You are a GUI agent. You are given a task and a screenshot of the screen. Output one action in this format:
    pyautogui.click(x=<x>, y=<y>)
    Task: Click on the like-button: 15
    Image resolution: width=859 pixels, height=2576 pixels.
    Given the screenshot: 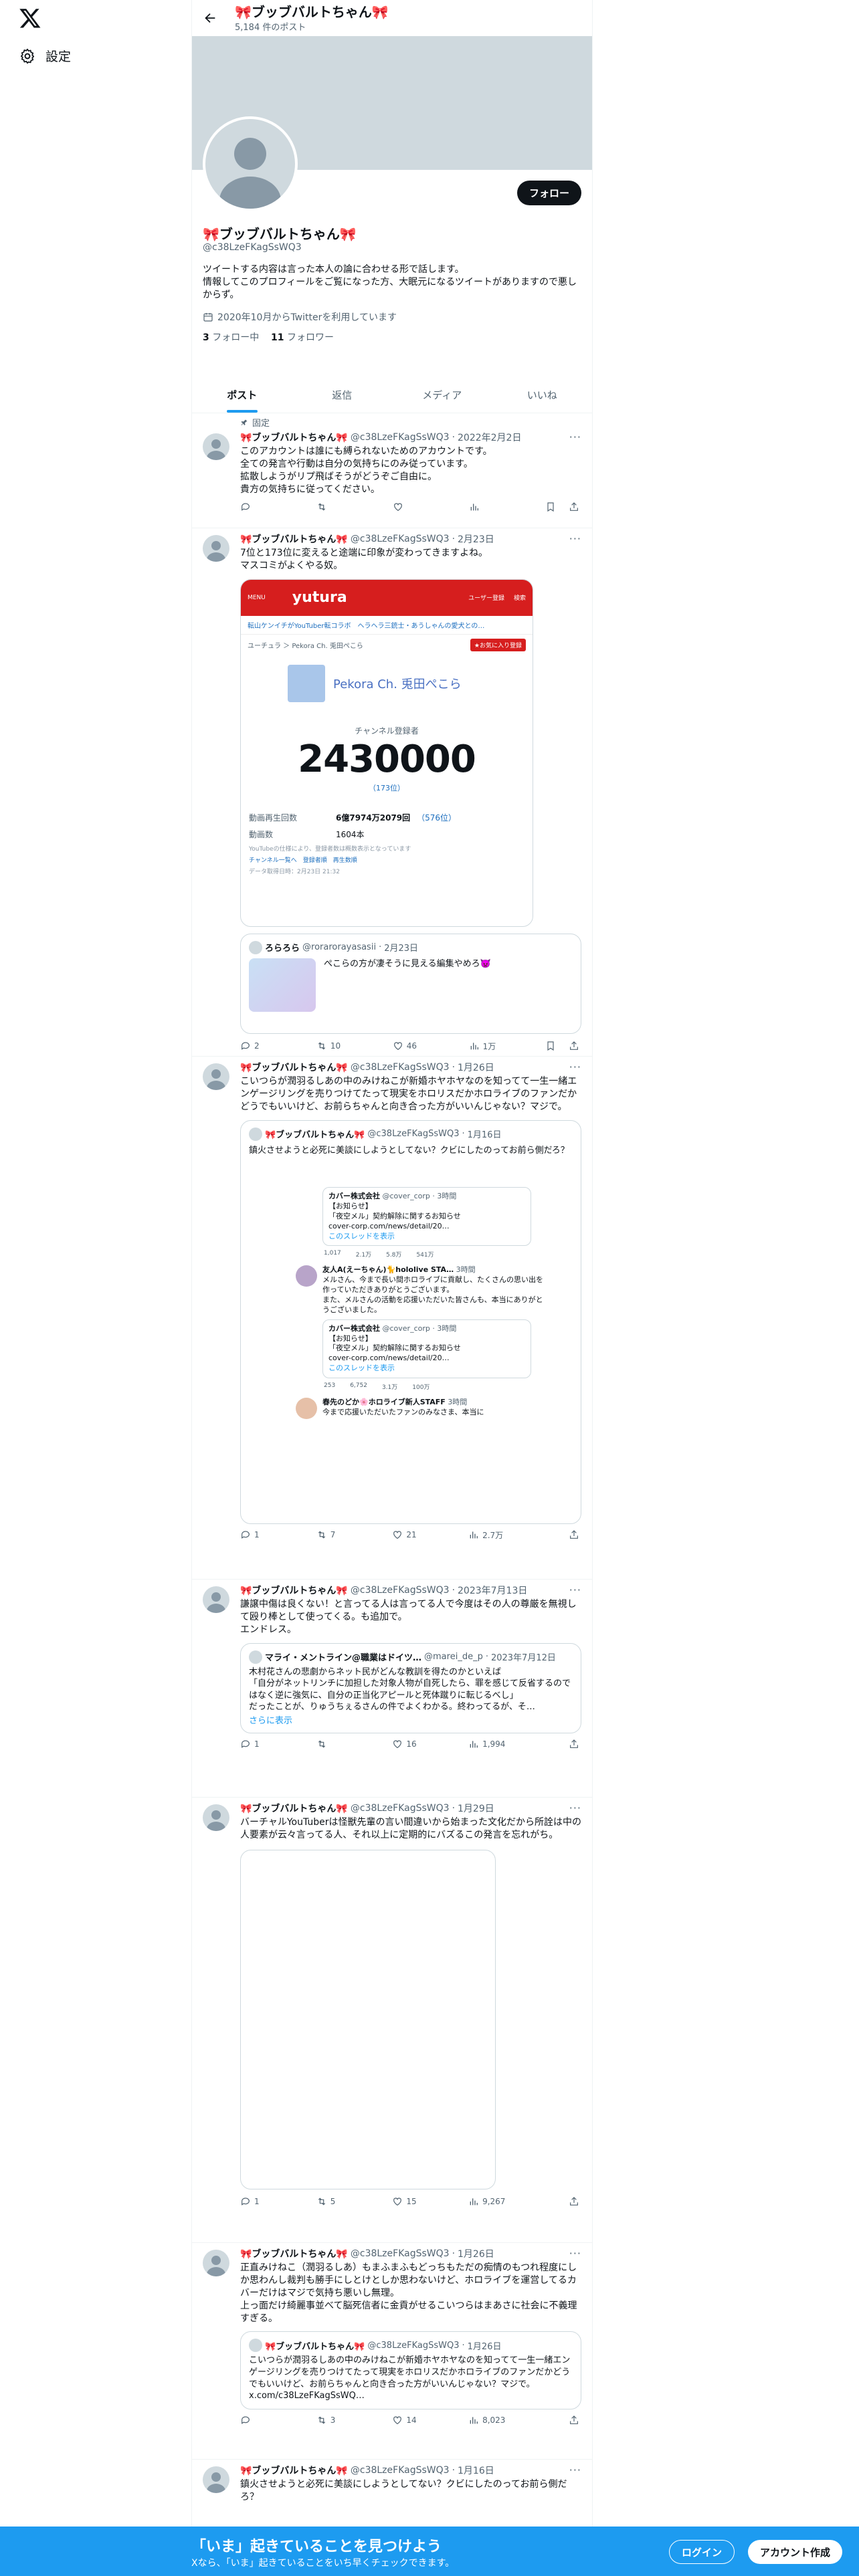 What is the action you would take?
    pyautogui.click(x=430, y=2201)
    